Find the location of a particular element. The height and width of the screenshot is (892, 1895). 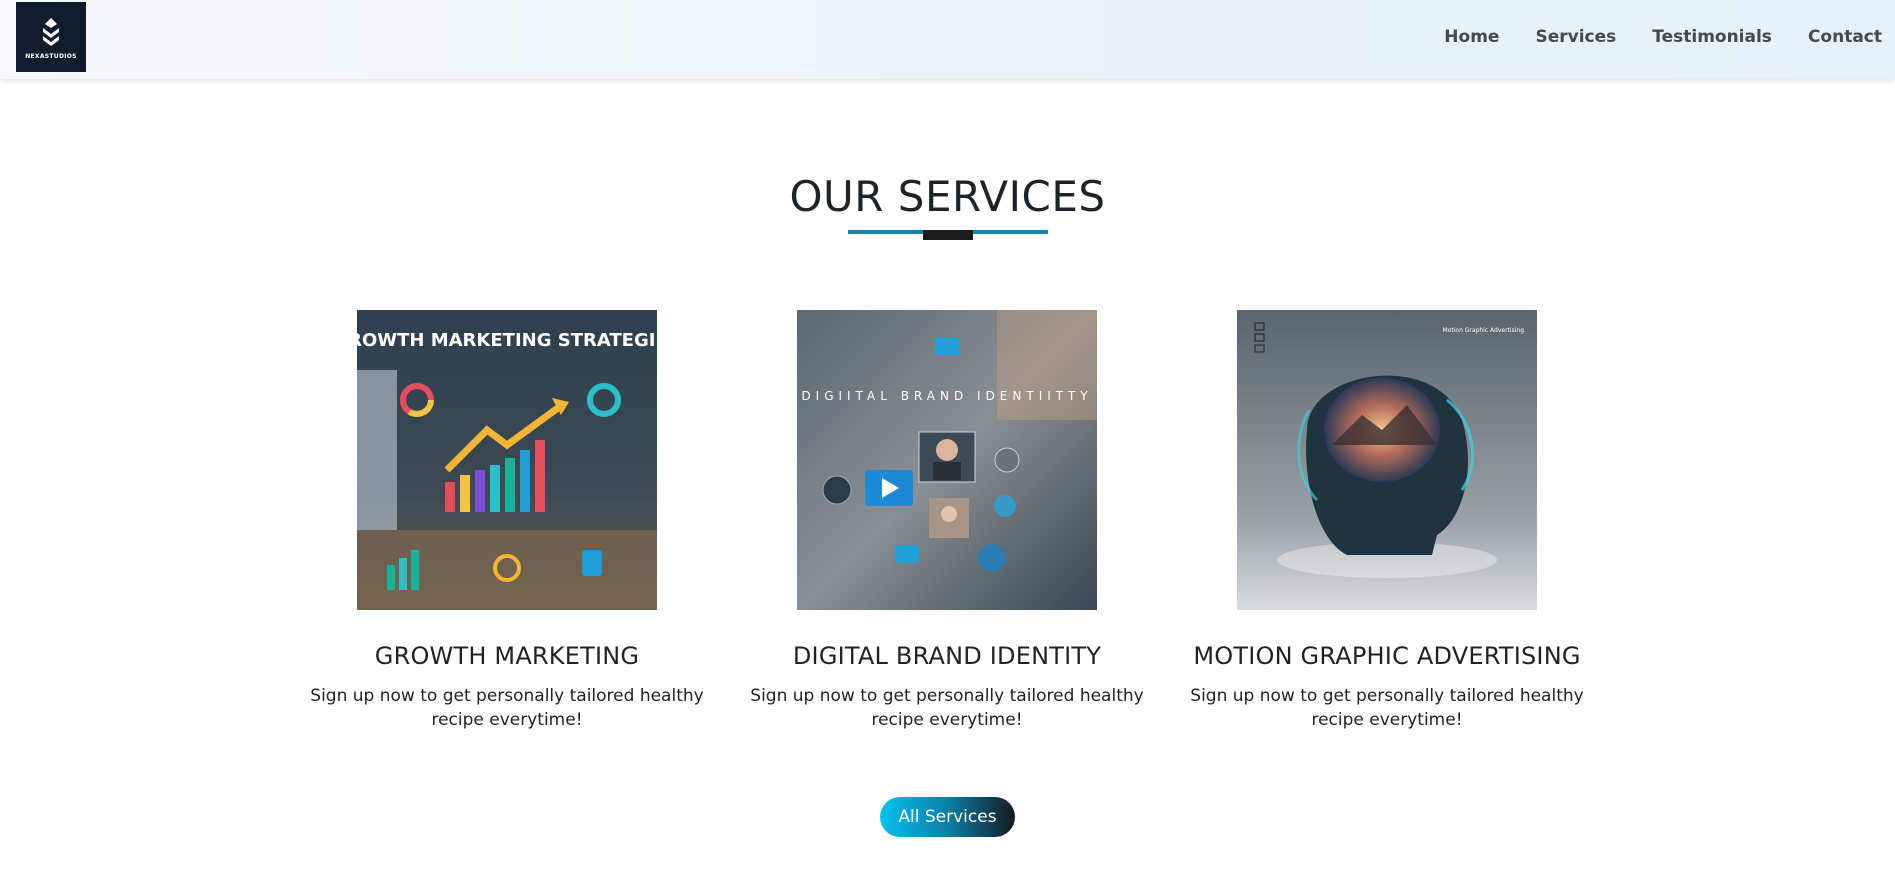

service-title: DIGITAL BRAND IDENTITY is located at coordinates (947, 656).